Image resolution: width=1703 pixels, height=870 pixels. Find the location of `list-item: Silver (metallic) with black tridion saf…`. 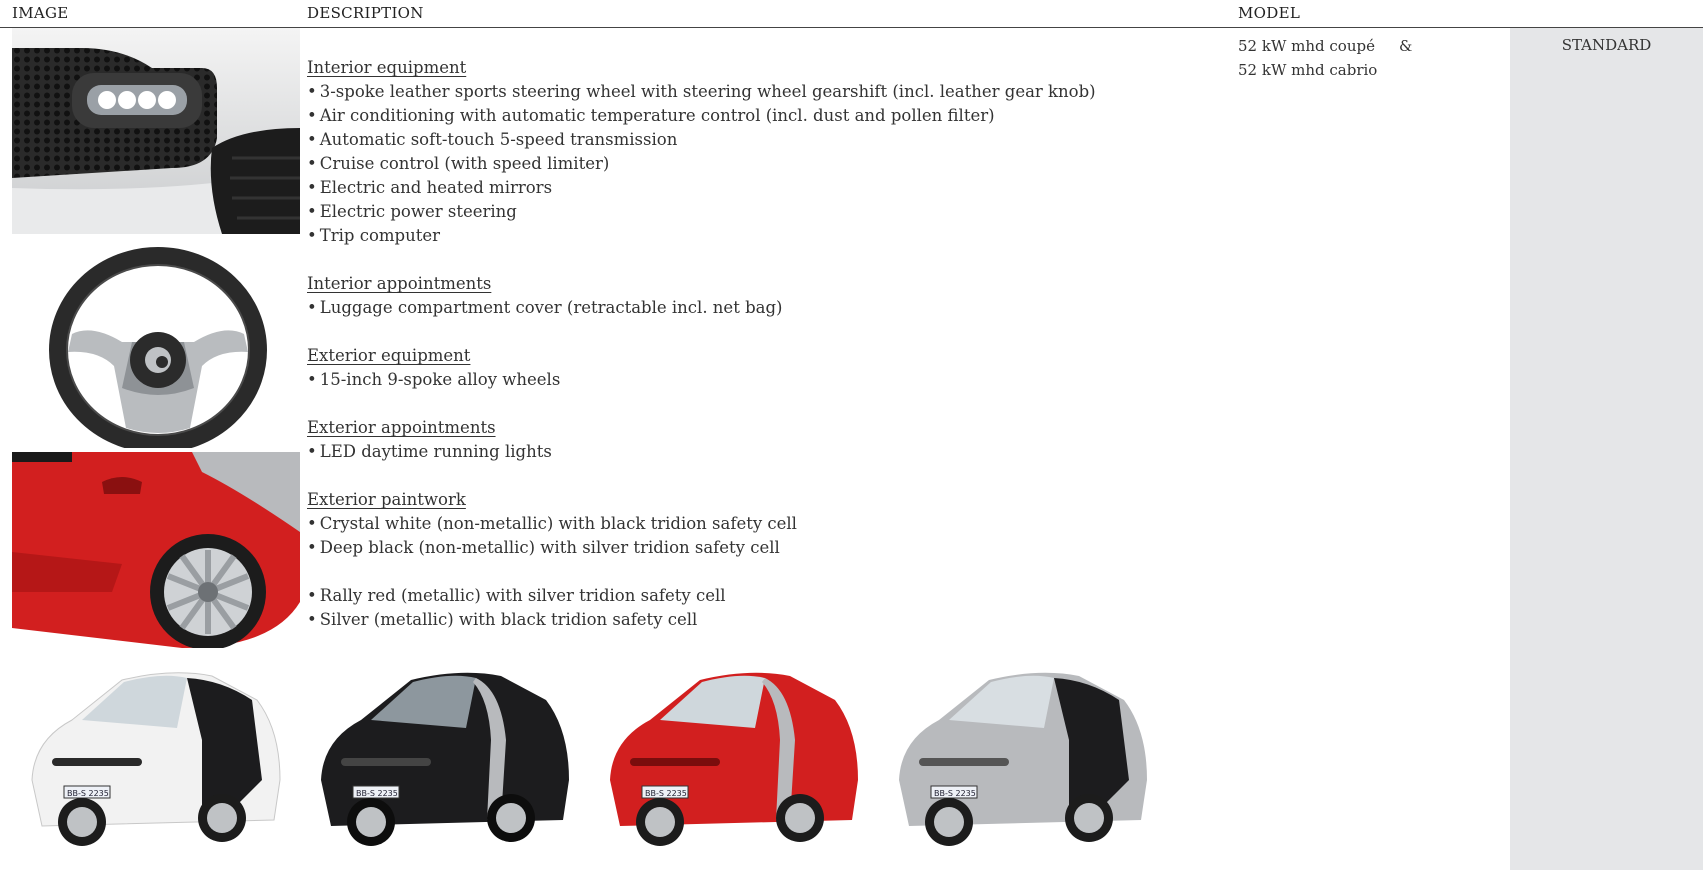

list-item: Silver (metallic) with black tridion saf… is located at coordinates (701, 620).